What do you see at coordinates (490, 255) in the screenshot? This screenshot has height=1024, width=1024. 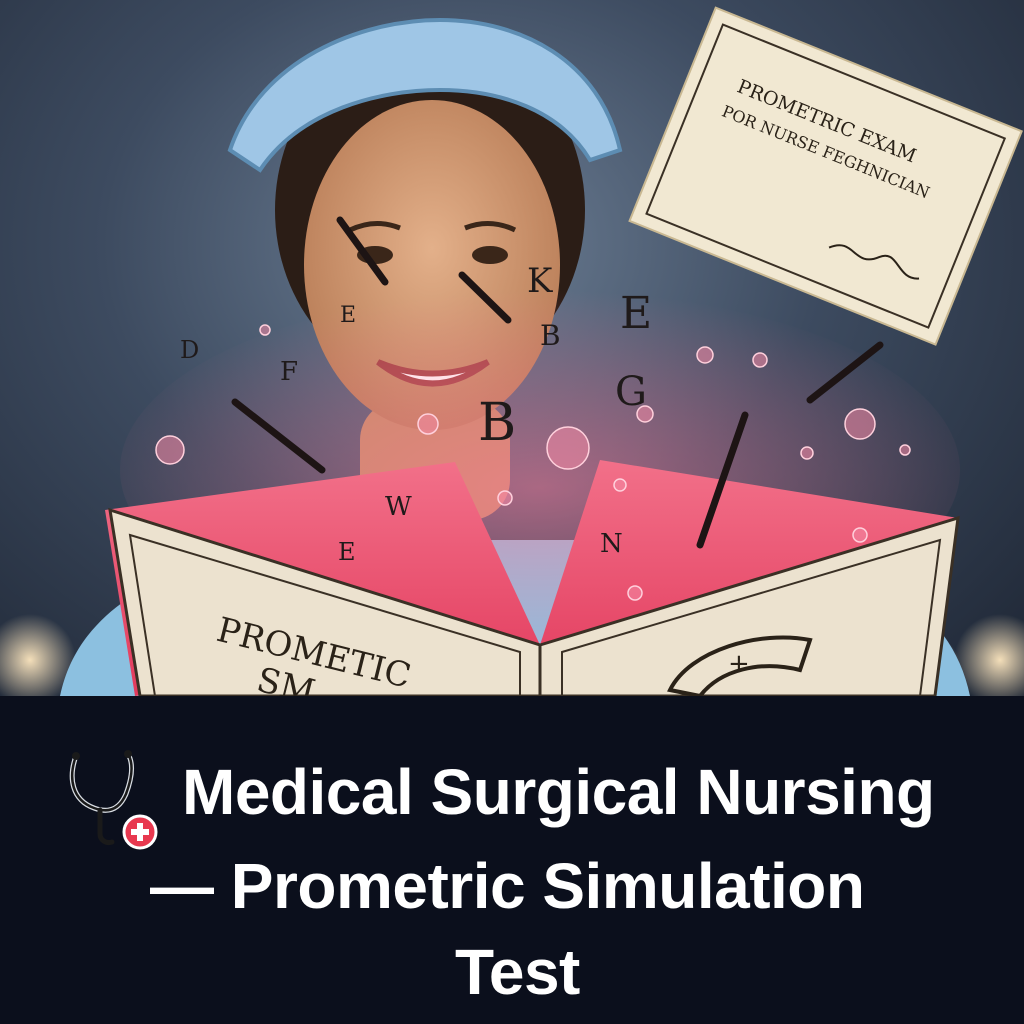 I see `right-eye` at bounding box center [490, 255].